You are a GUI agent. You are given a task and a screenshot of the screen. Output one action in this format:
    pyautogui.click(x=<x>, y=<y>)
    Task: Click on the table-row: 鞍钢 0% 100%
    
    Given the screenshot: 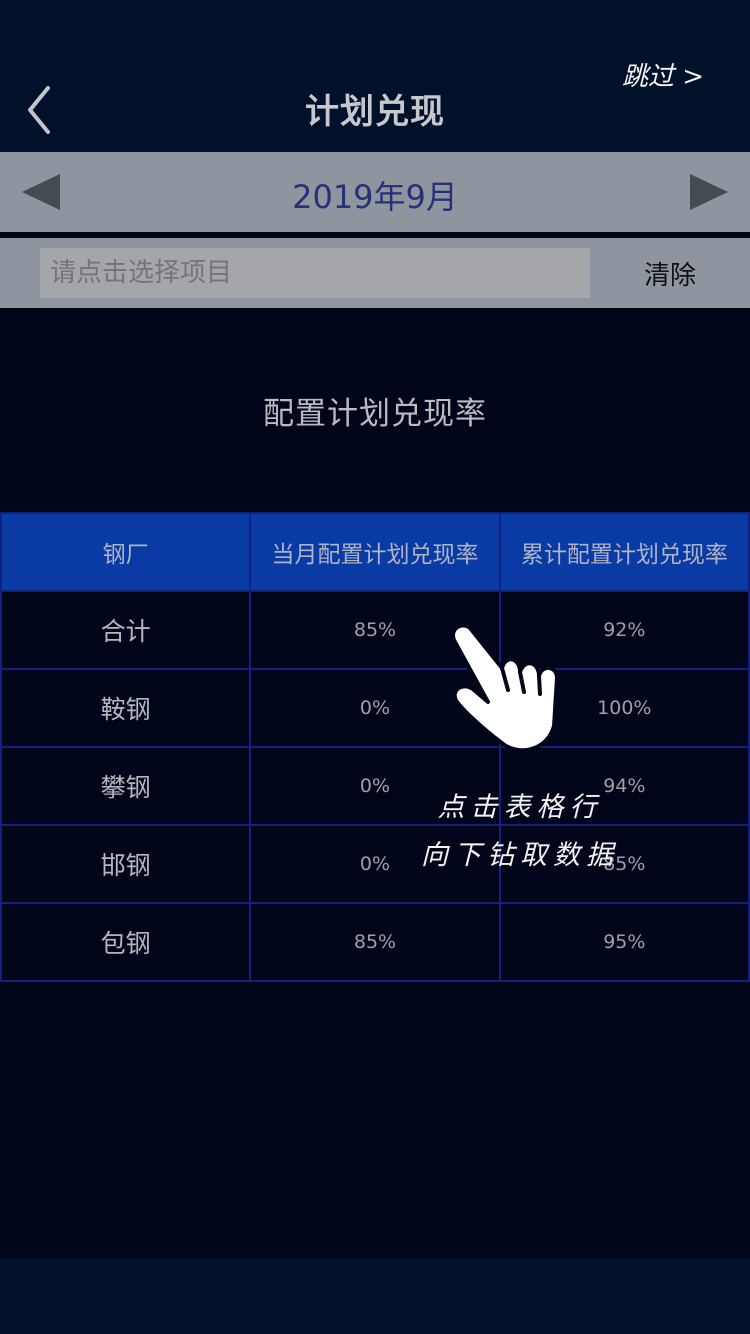 What is the action you would take?
    pyautogui.click(x=375, y=708)
    